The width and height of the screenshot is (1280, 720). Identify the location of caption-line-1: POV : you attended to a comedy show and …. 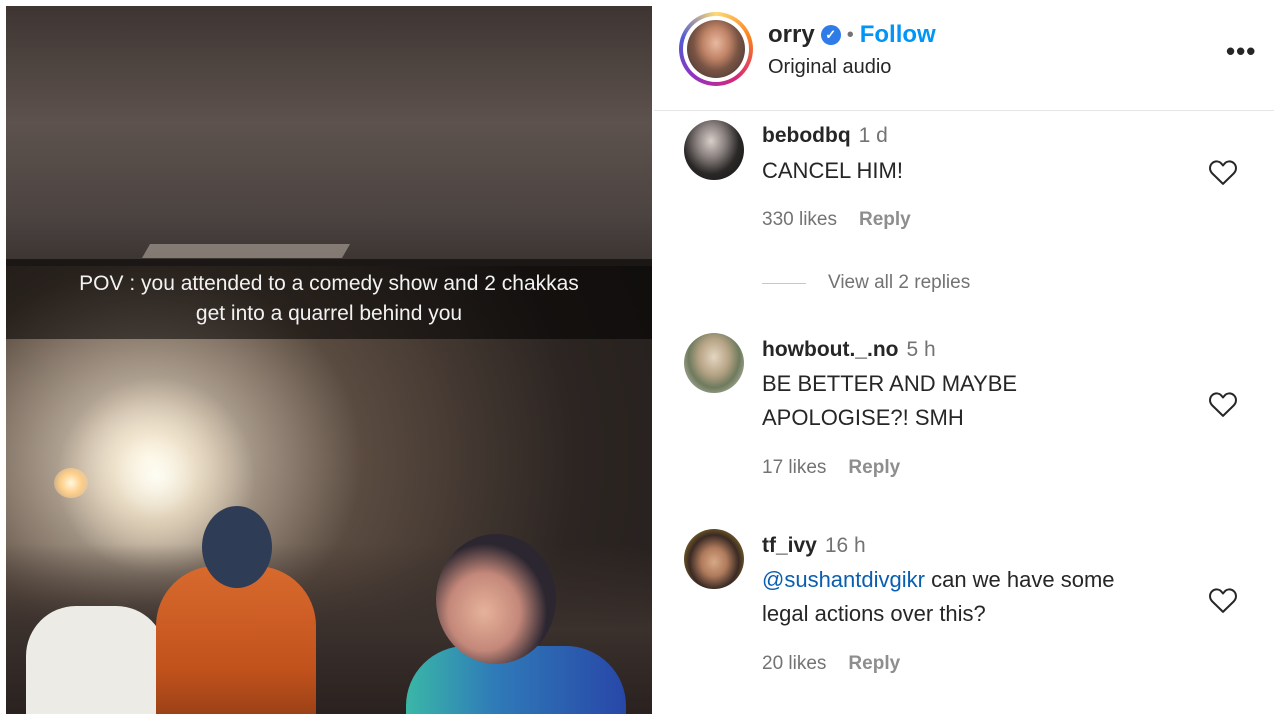
(329, 283).